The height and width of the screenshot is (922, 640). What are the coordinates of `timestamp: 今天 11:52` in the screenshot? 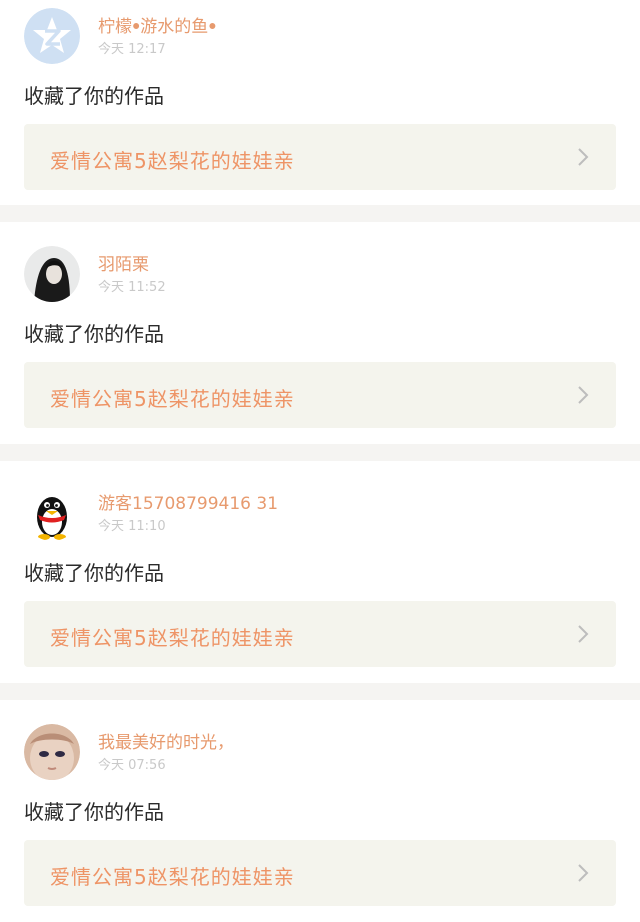 It's located at (132, 287).